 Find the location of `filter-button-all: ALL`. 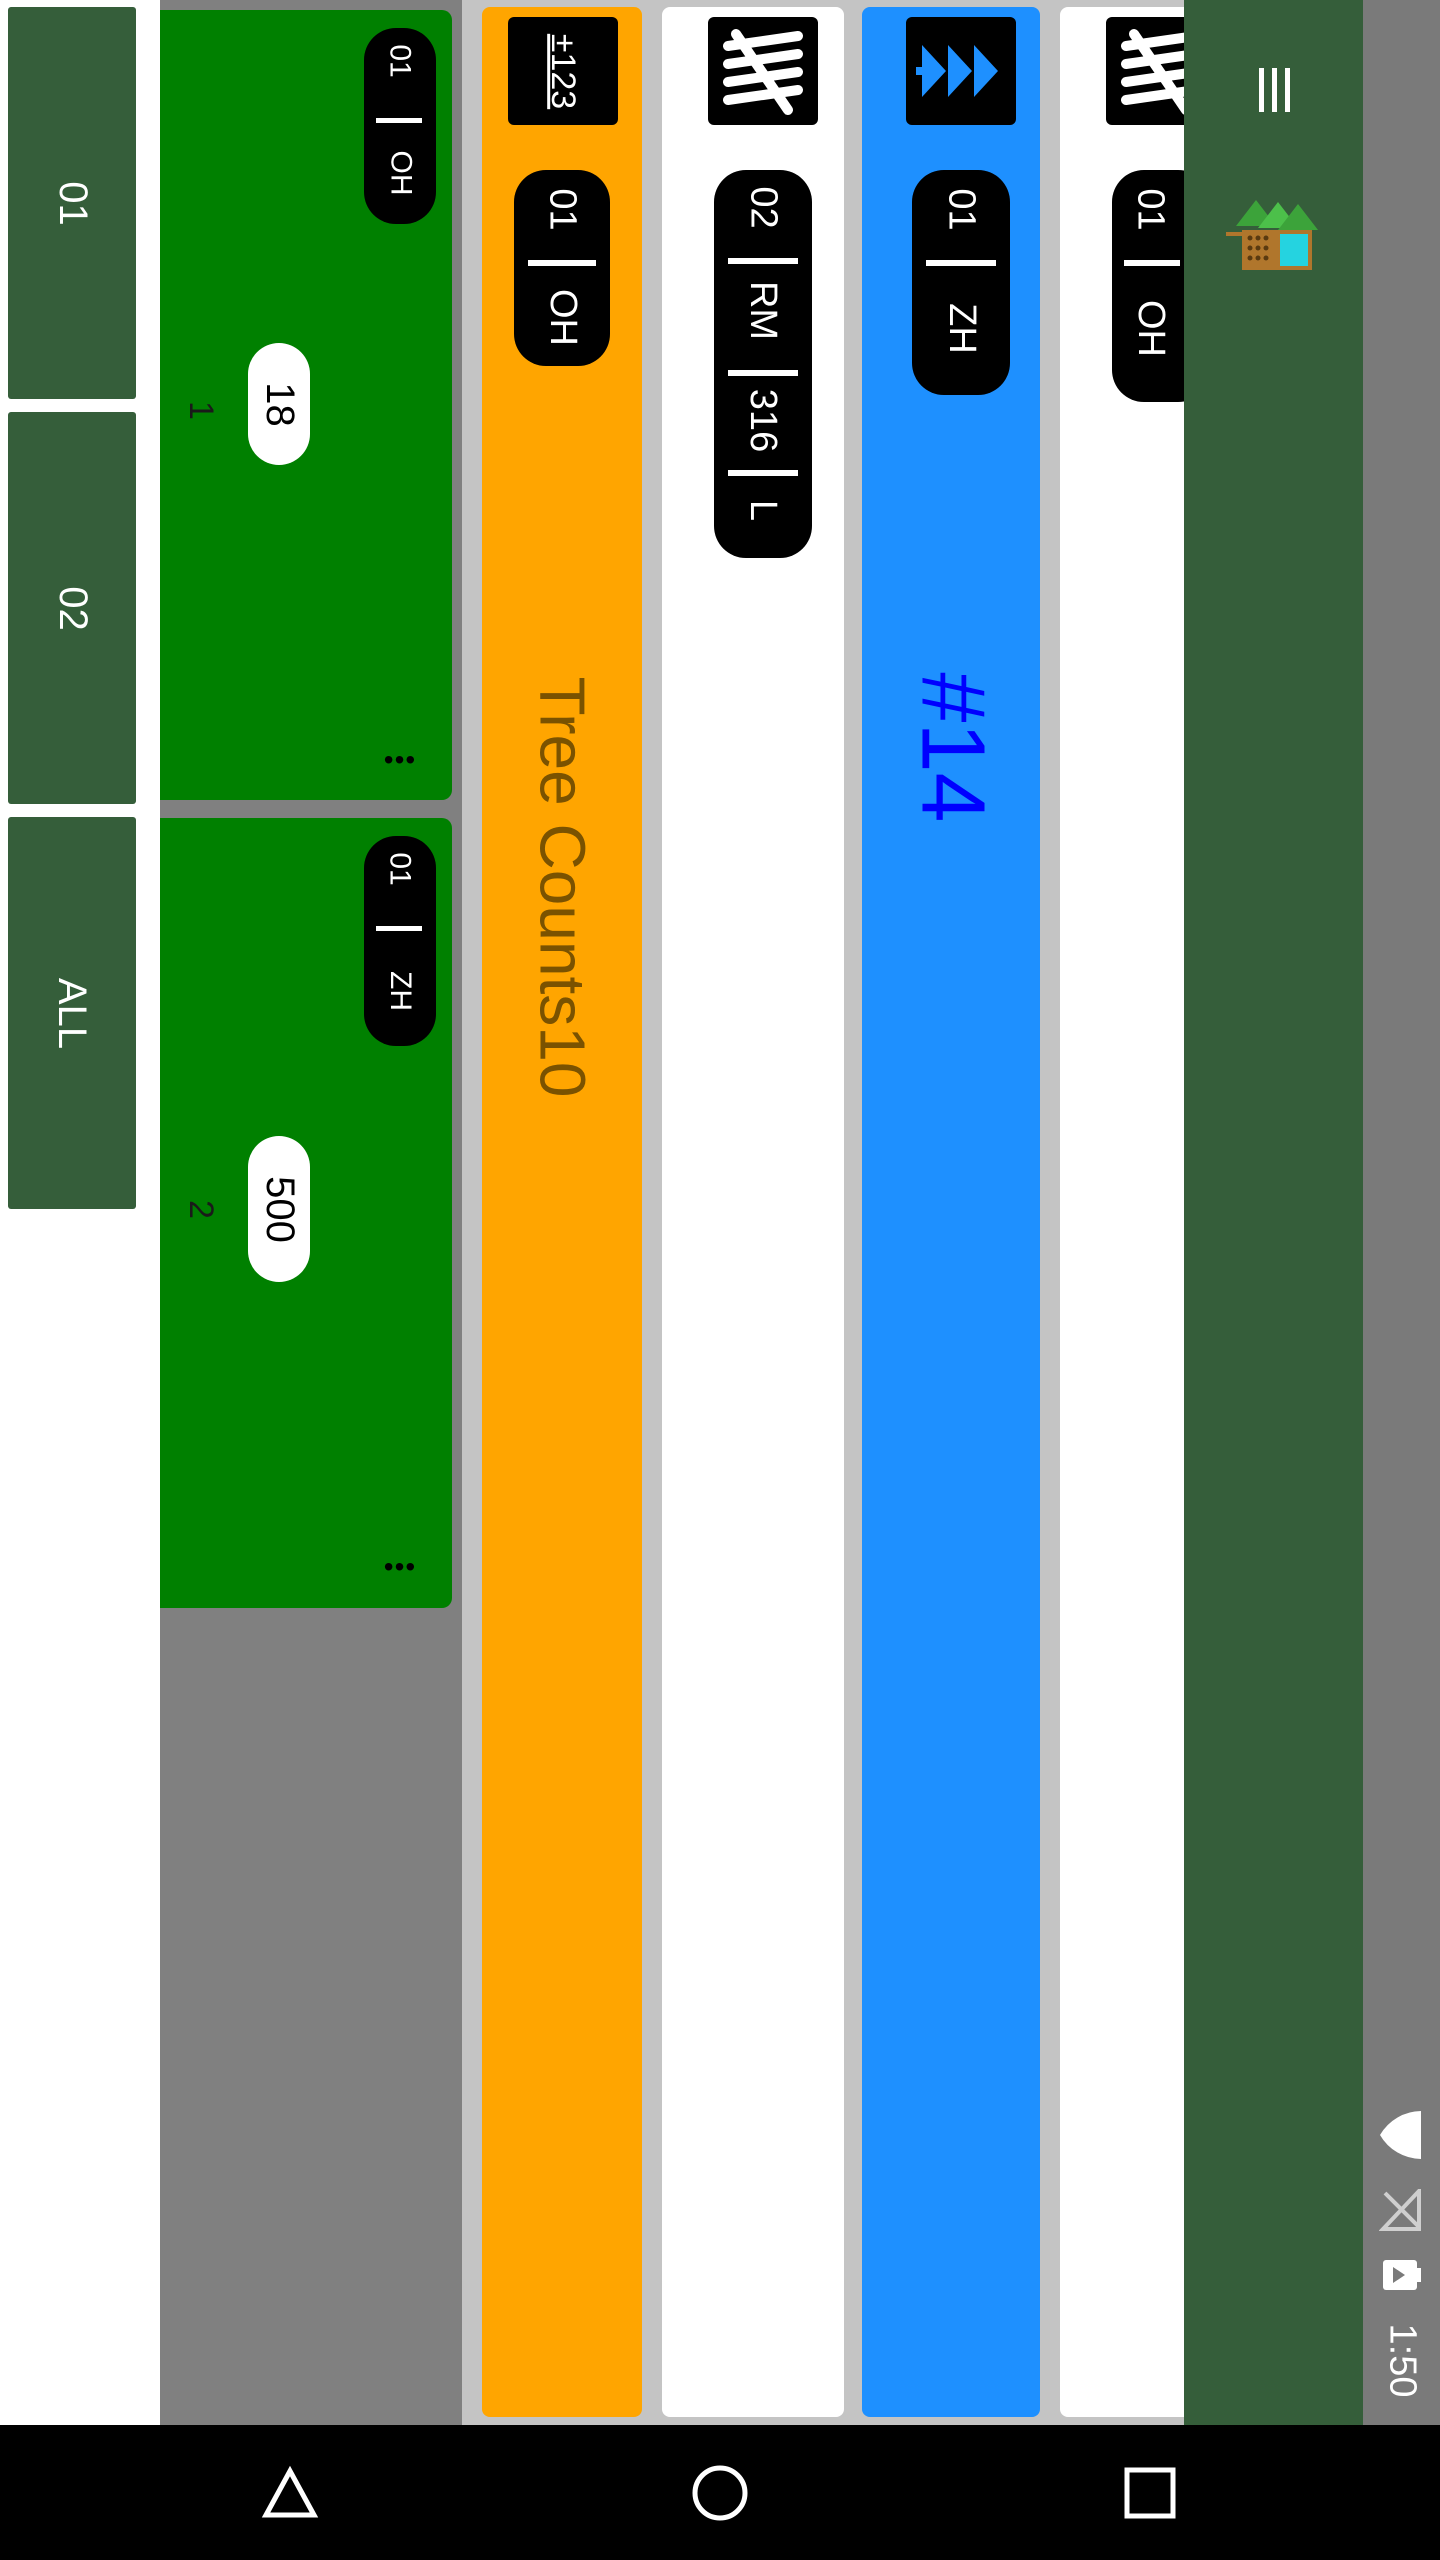

filter-button-all: ALL is located at coordinates (72, 1013).